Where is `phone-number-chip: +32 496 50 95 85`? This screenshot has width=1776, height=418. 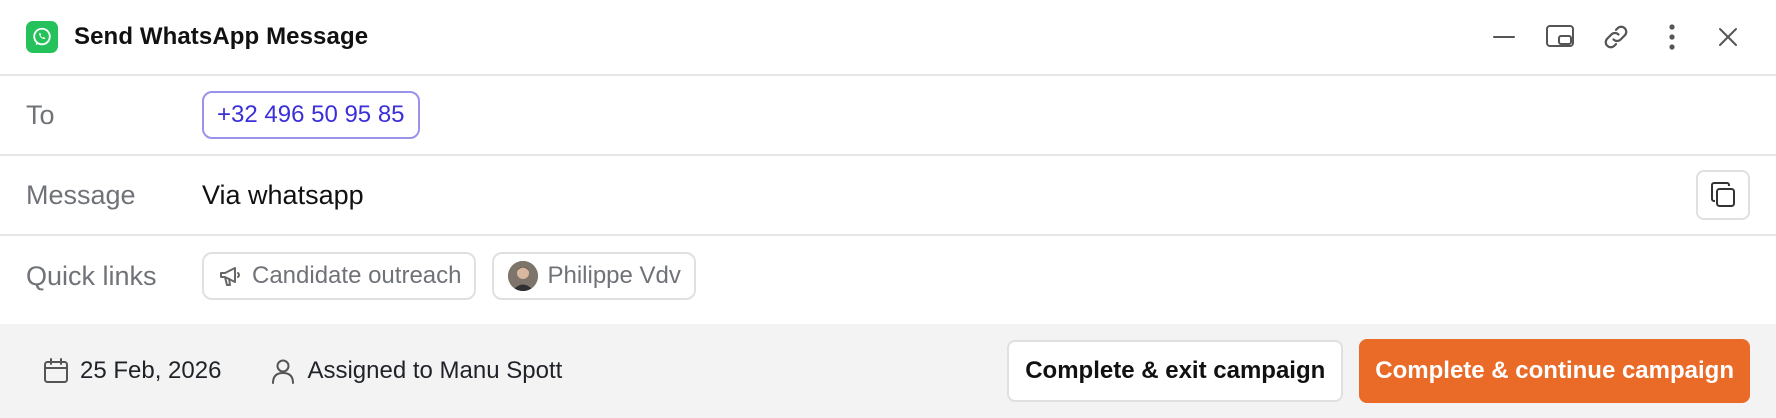
phone-number-chip: +32 496 50 95 85 is located at coordinates (311, 115).